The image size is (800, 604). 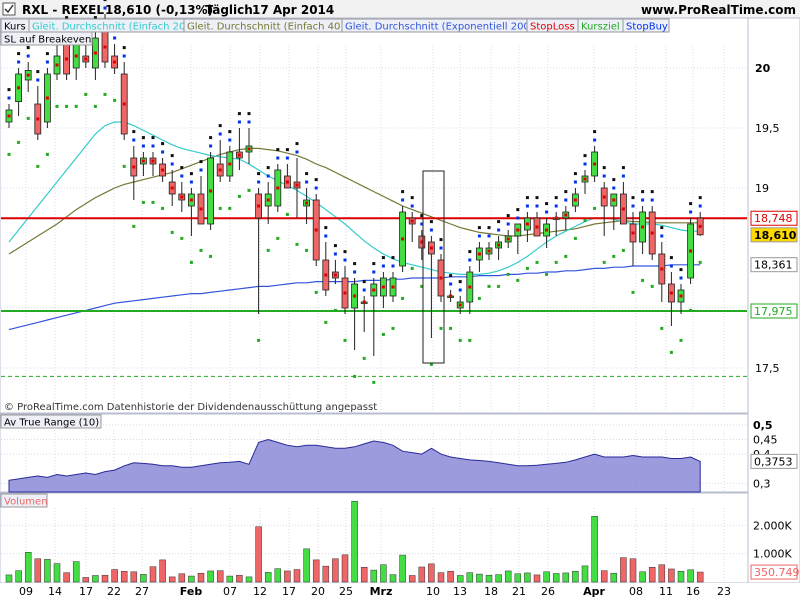 I want to click on checkbox-icon, so click(x=9, y=9).